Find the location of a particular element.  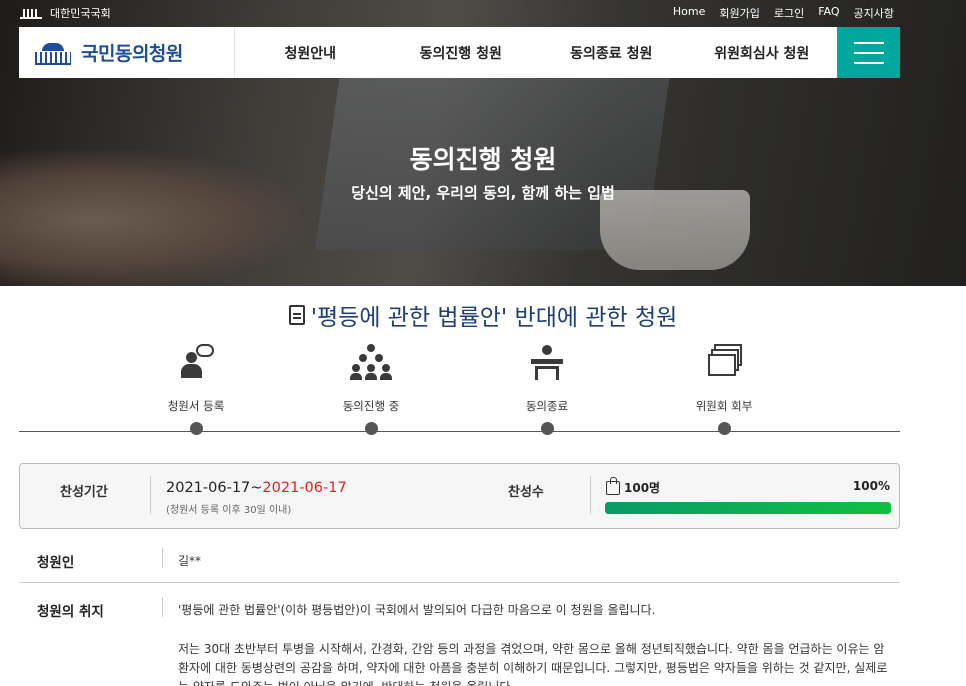

step-label: 동의진행 중 is located at coordinates (371, 406).